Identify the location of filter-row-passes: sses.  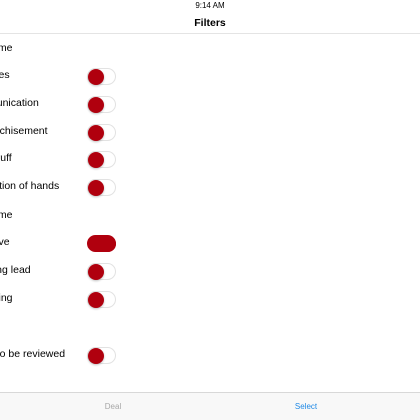
(210, 75).